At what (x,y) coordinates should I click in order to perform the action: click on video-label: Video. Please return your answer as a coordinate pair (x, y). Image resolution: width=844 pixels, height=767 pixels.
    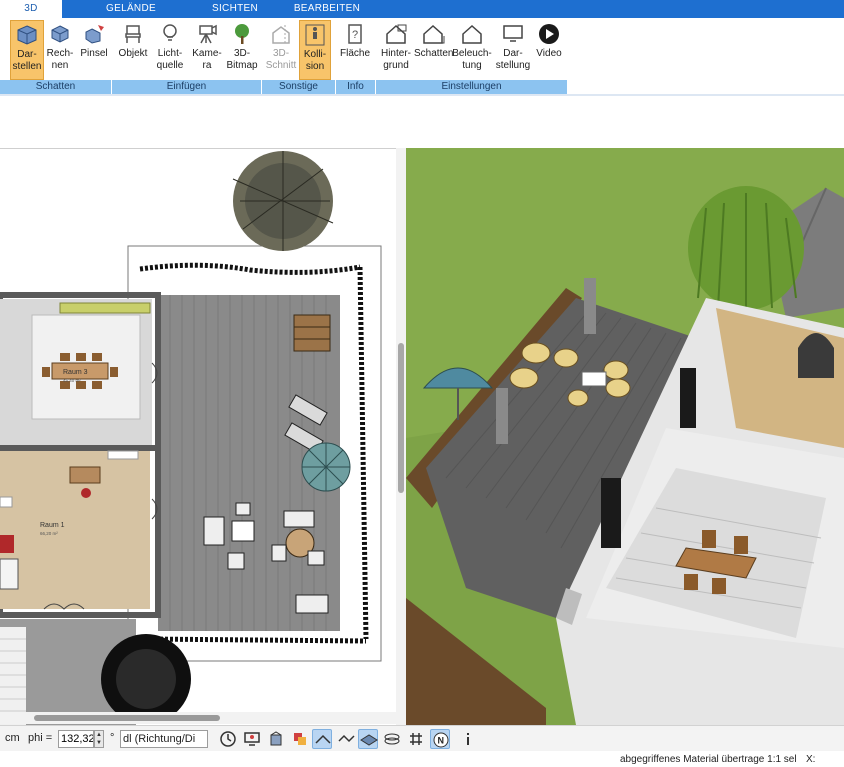
    Looking at the image, I should click on (549, 53).